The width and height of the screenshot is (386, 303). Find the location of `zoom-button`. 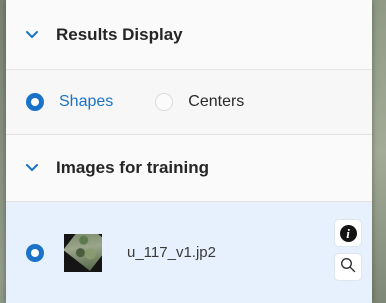

zoom-button is located at coordinates (348, 267).